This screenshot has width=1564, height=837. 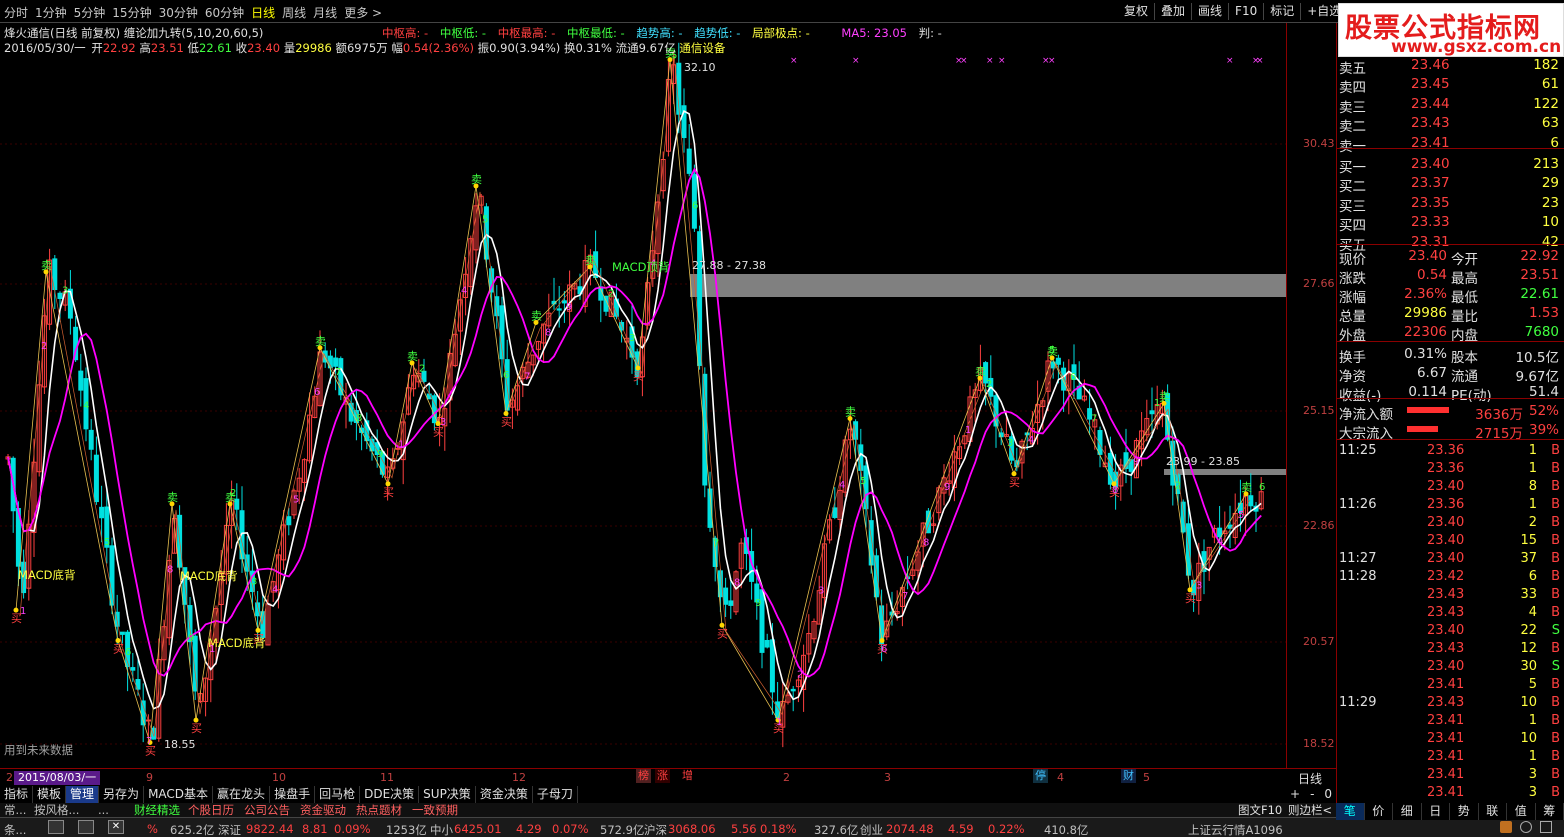 I want to click on toolbar-button: 标记, so click(x=1283, y=11).